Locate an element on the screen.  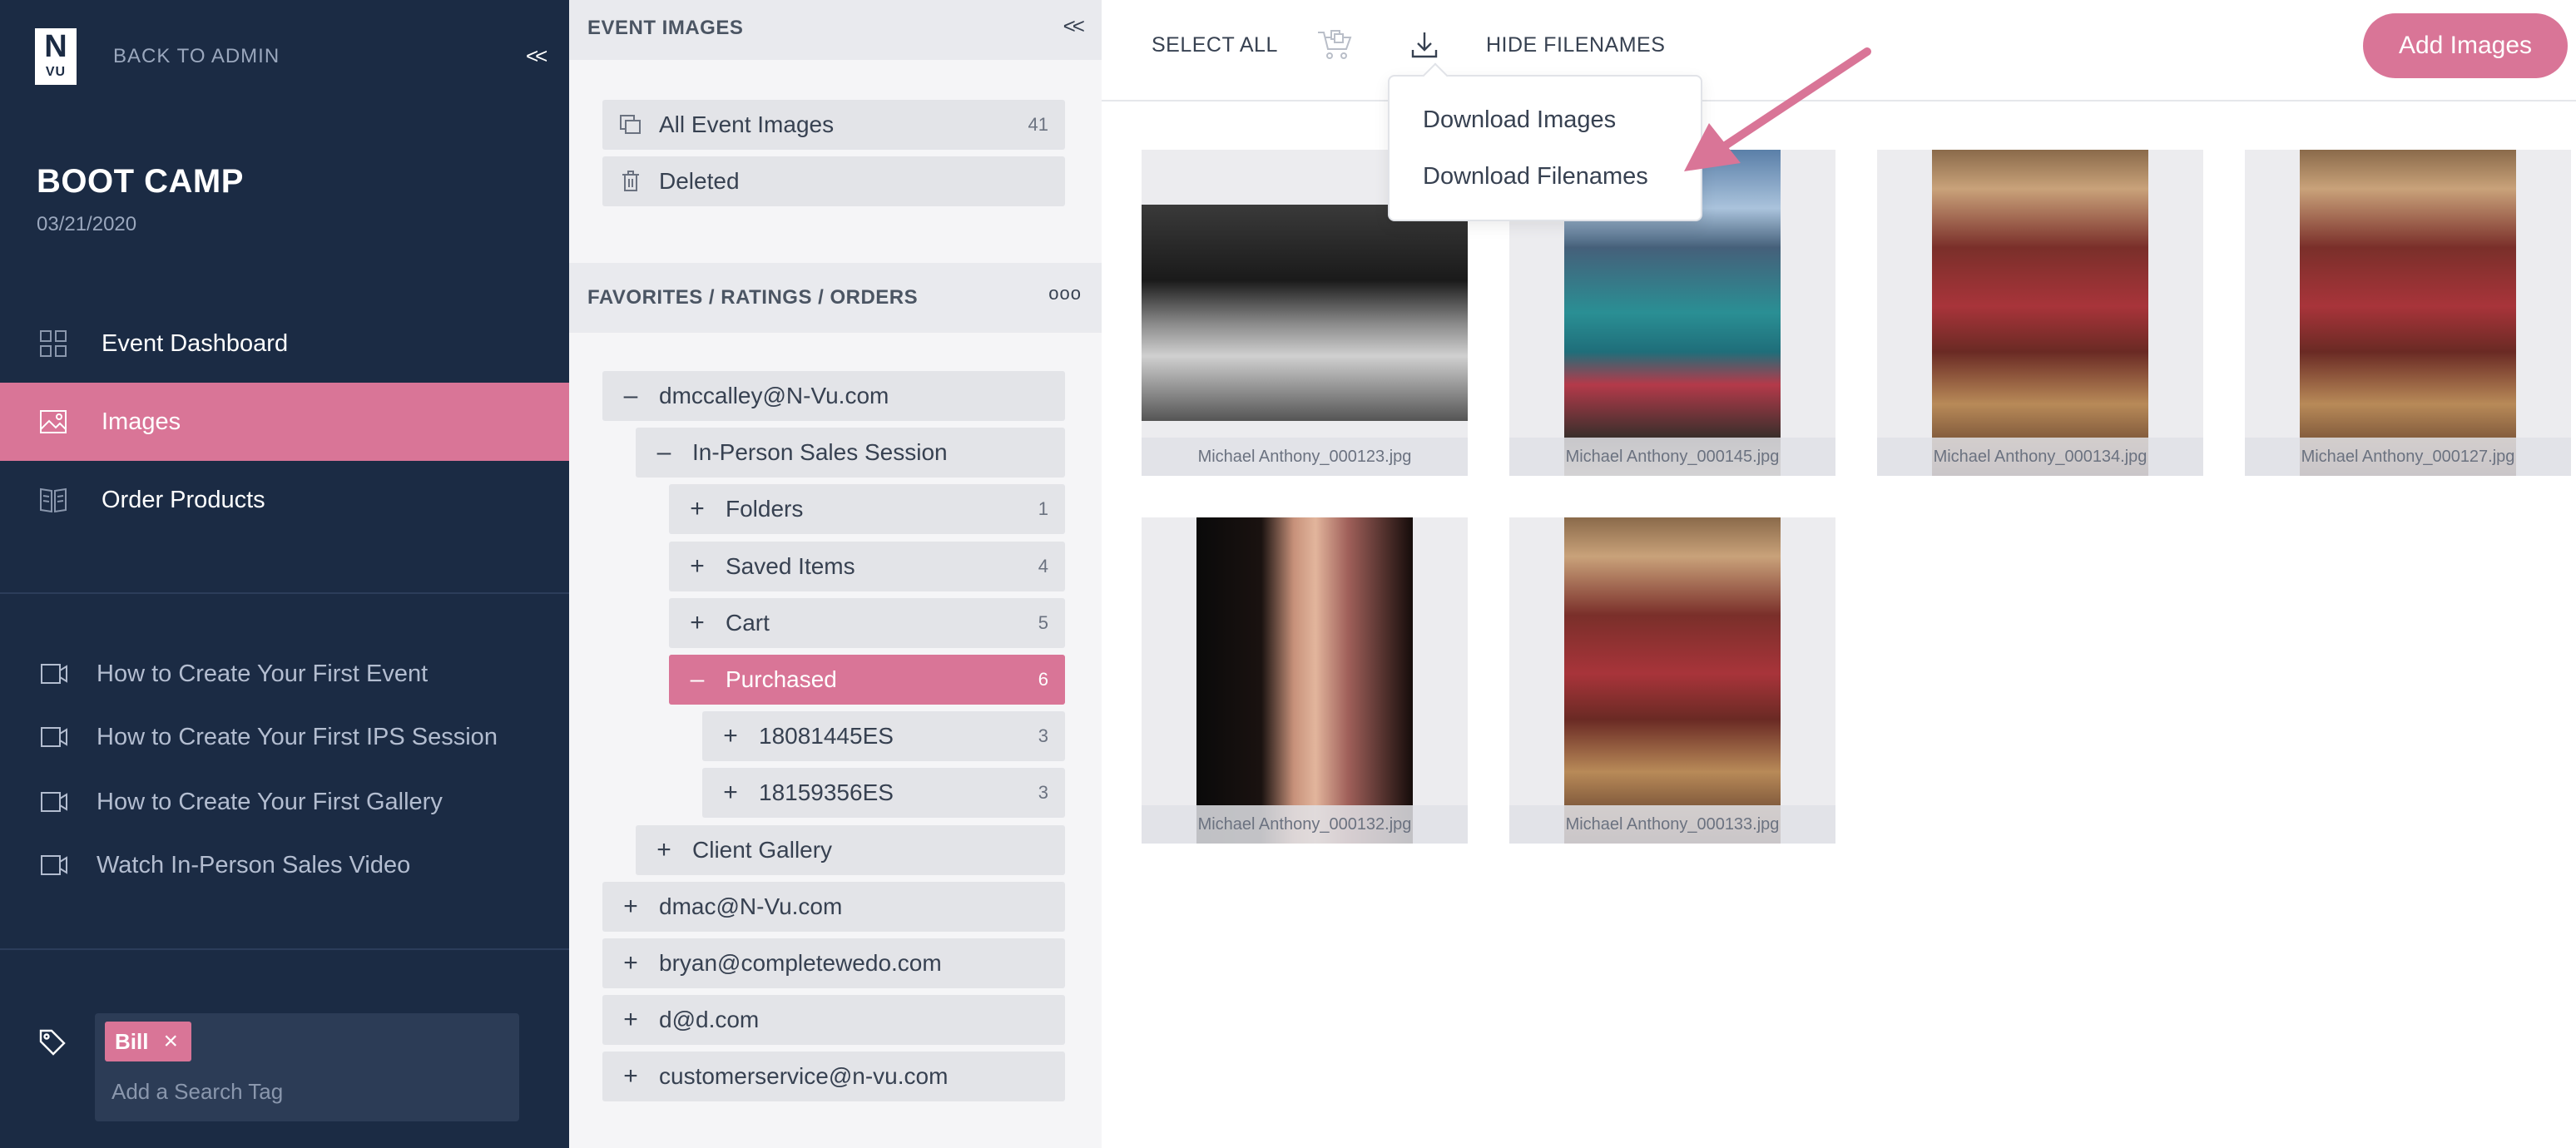
help-label: How to Create Your First IPS Session is located at coordinates (298, 736).